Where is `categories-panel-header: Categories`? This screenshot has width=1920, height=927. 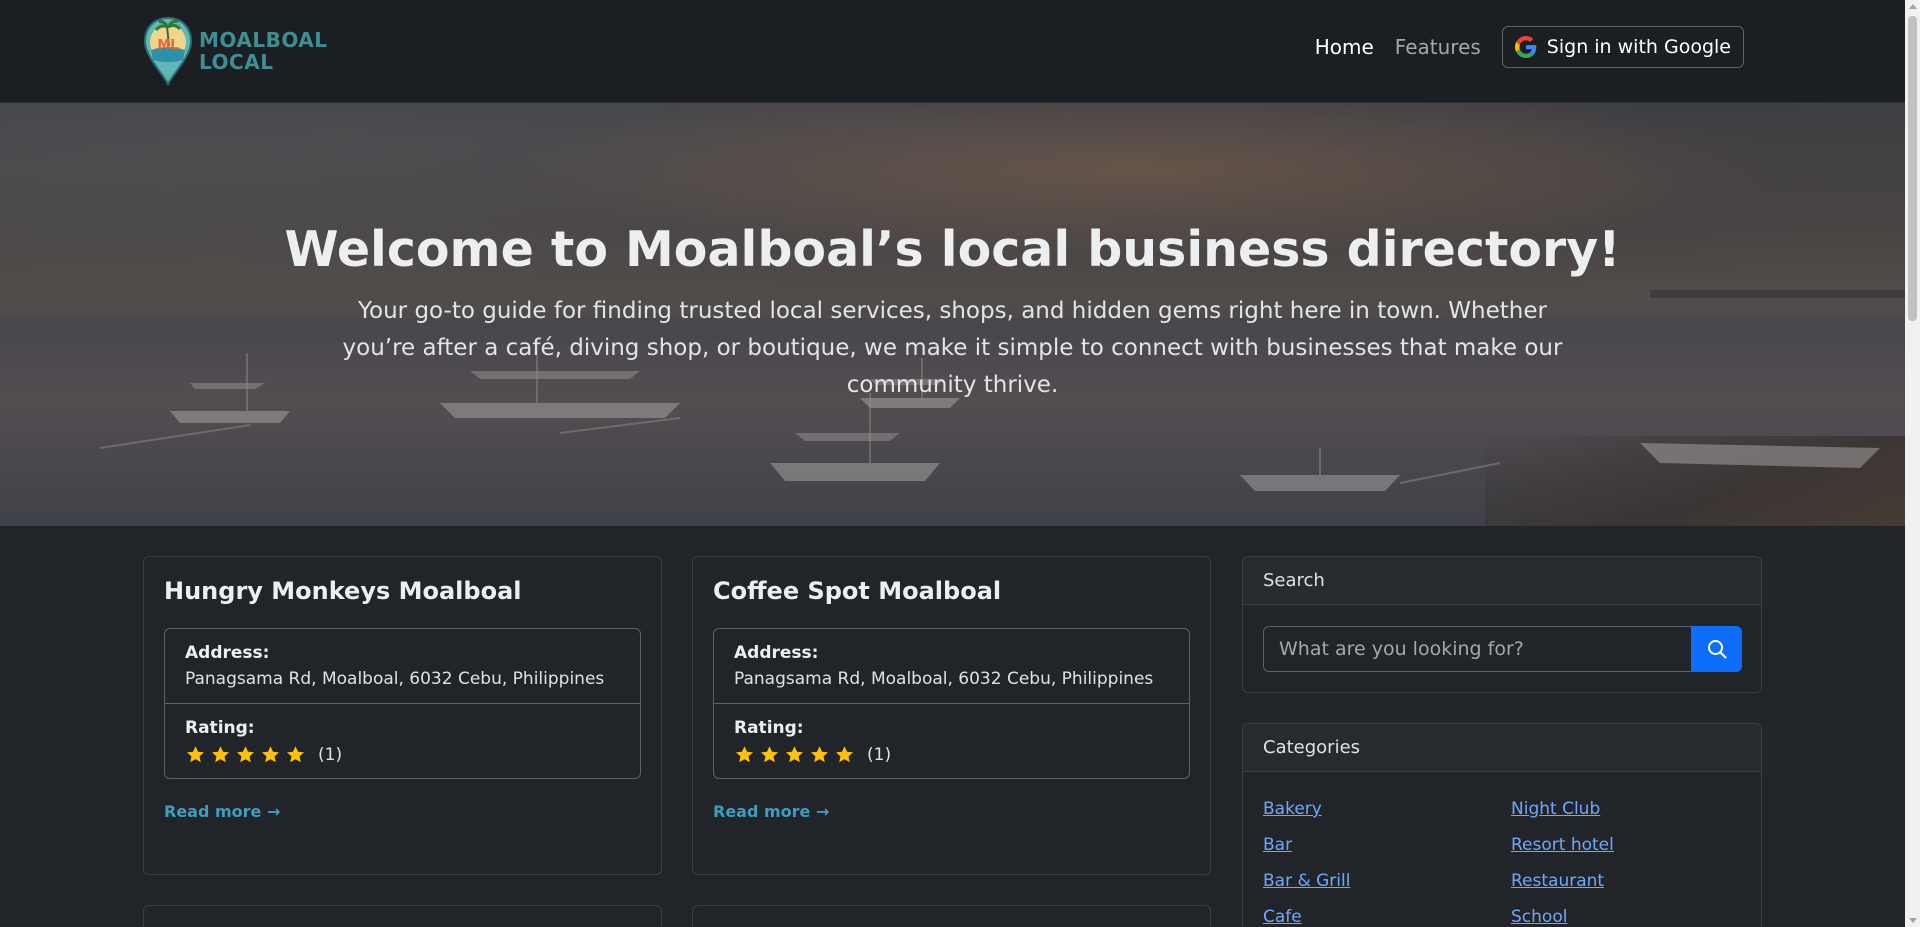
categories-panel-header: Categories is located at coordinates (1502, 748).